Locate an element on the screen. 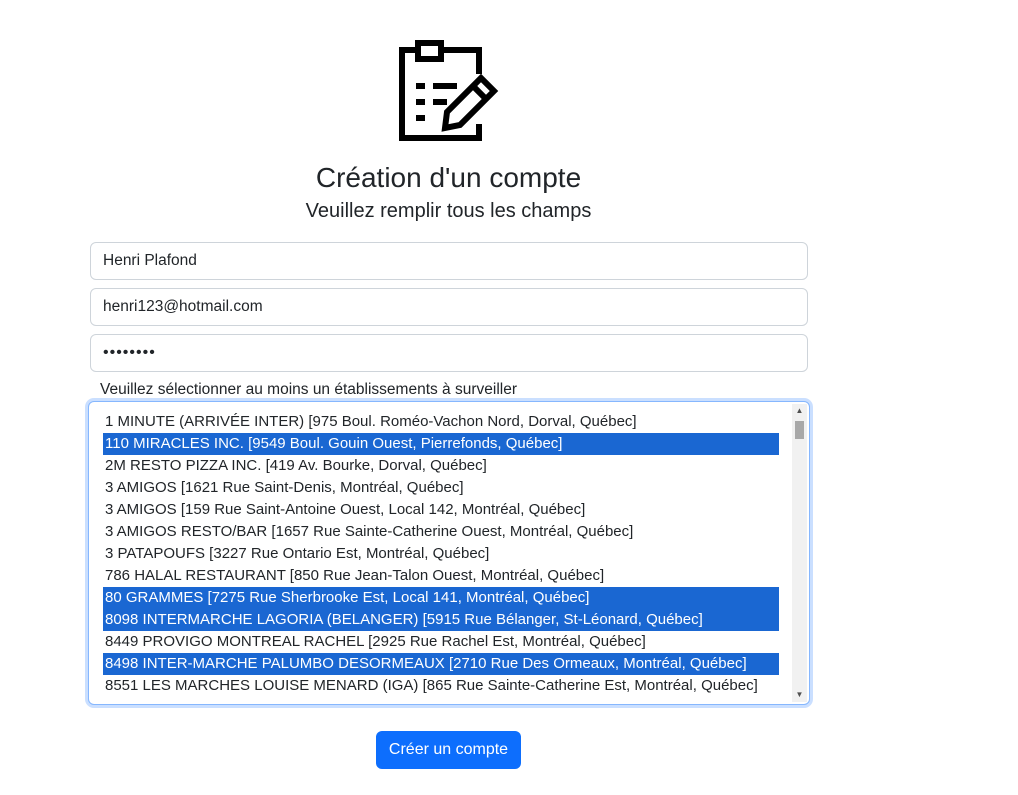 The width and height of the screenshot is (1018, 795). listbox-scrollbar: ▲ ▼ is located at coordinates (799, 553).